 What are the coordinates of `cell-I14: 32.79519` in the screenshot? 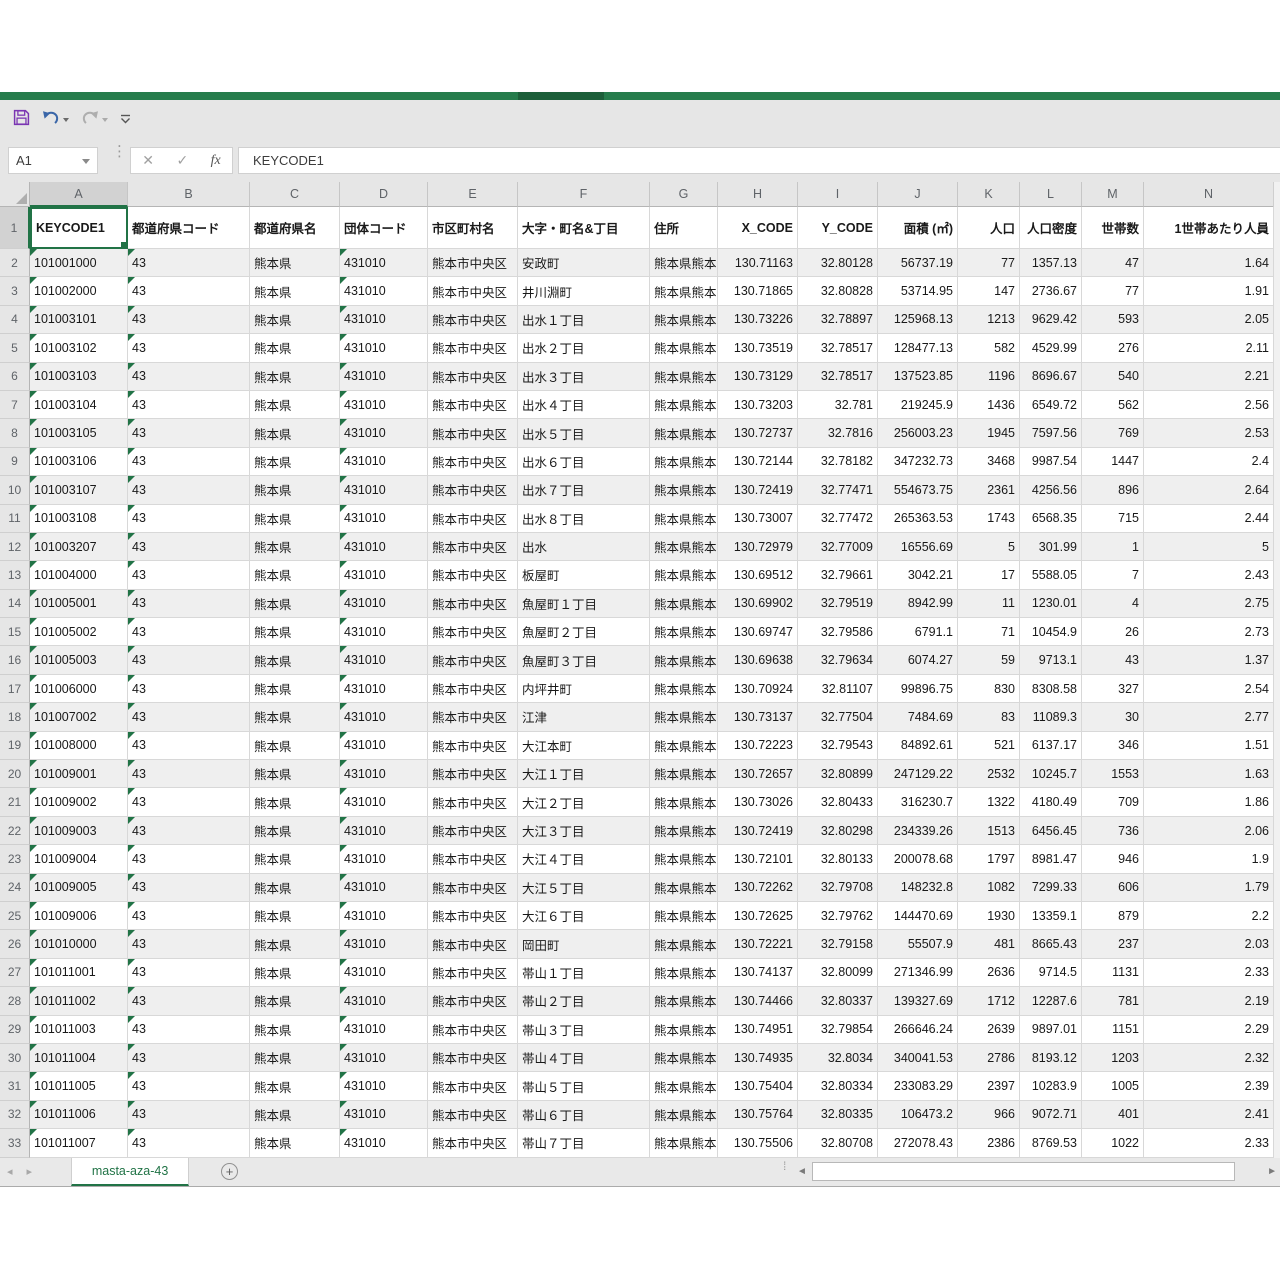 It's located at (838, 604).